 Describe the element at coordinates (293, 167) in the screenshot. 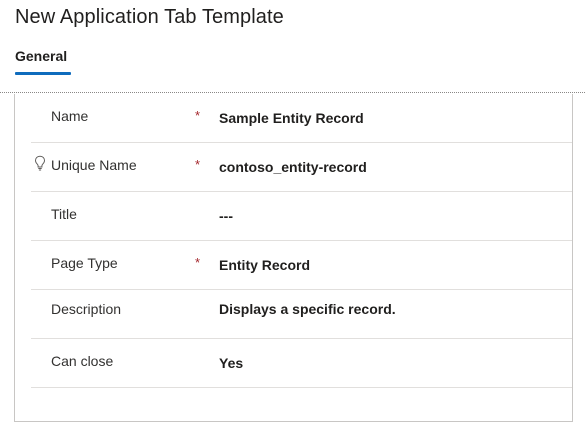

I see `field-value-unique-name: contoso_entity-record` at that location.